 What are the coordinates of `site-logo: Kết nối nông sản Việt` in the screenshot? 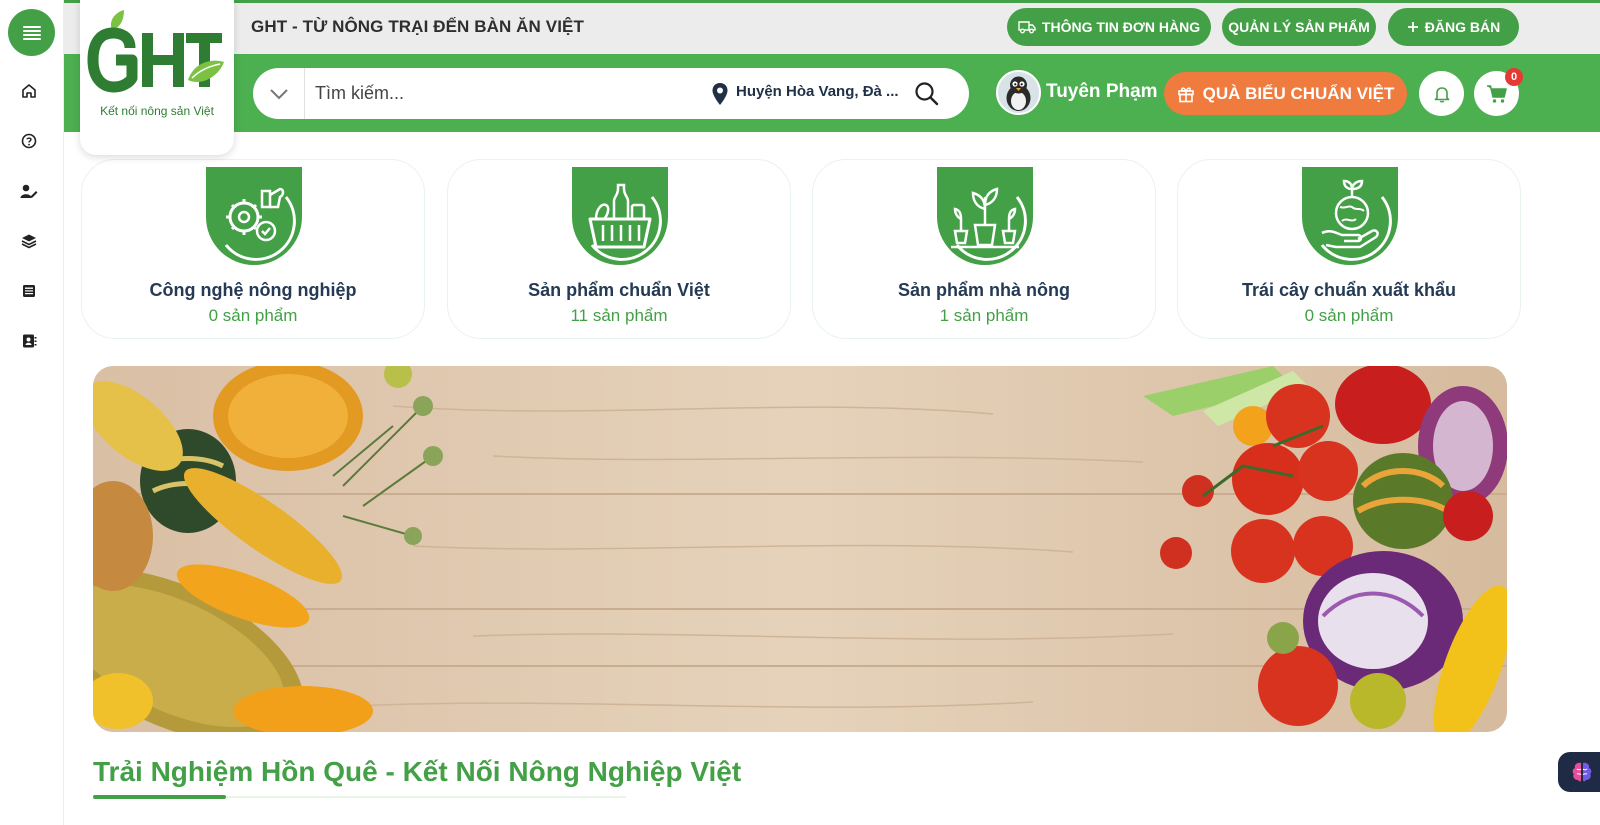 It's located at (157, 77).